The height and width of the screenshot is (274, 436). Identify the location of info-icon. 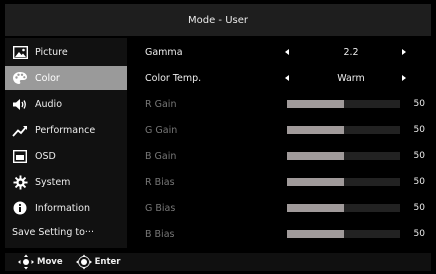
(20, 208).